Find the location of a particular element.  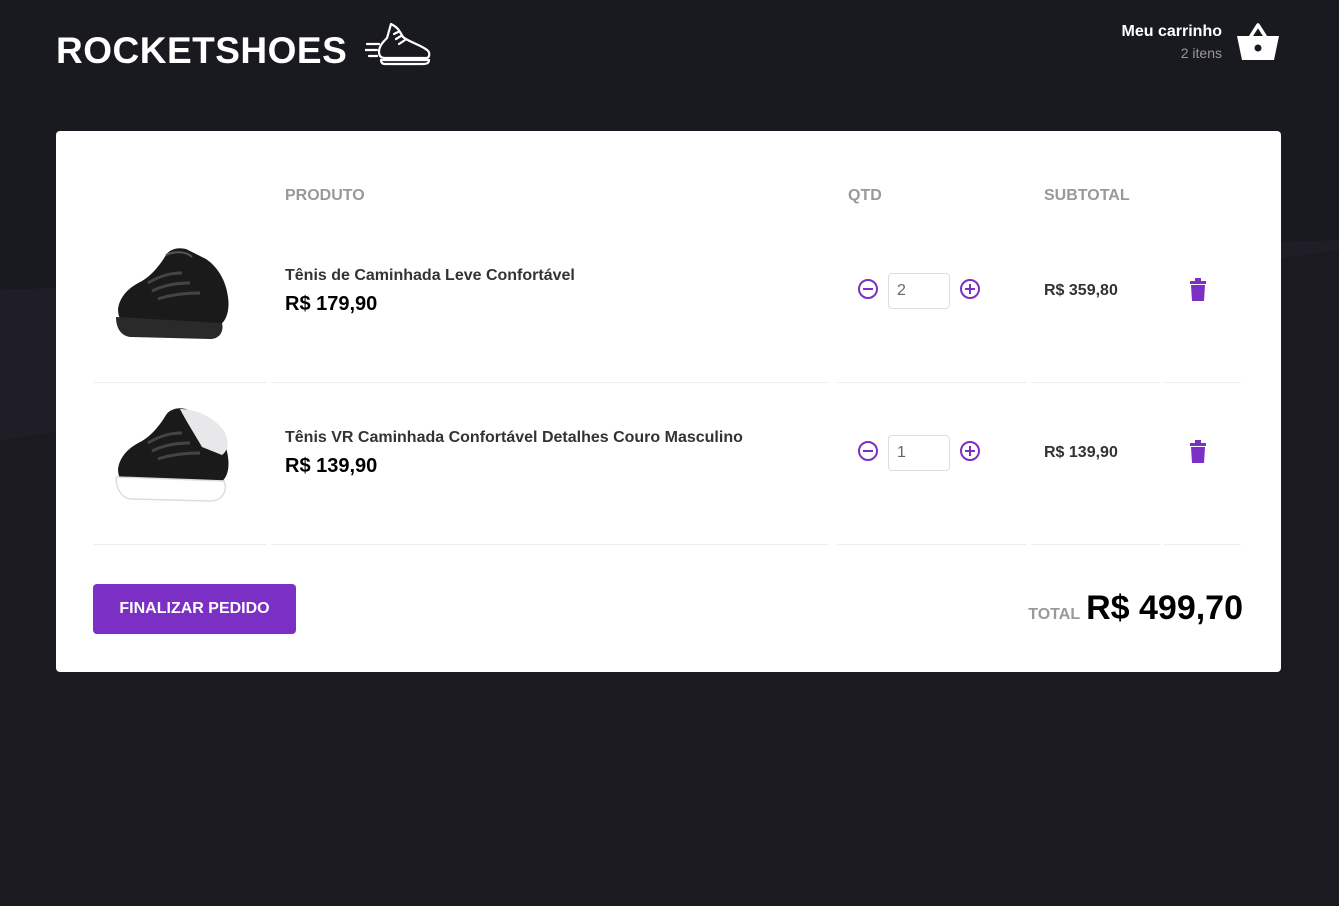

order-total: TOTAL R$ 499,70 is located at coordinates (1135, 608).